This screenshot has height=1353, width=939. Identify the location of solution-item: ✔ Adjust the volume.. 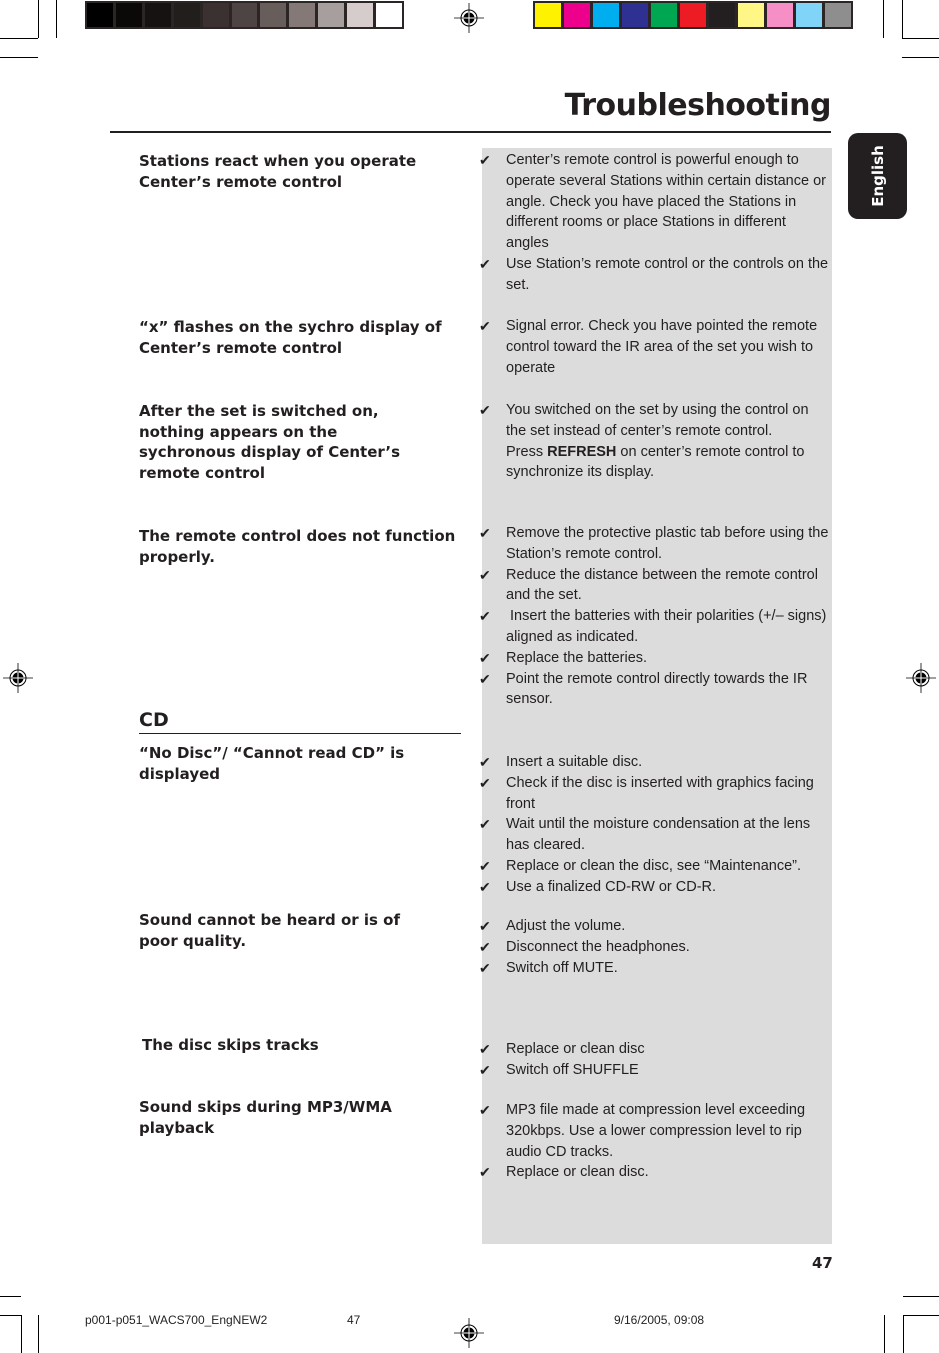
(654, 926).